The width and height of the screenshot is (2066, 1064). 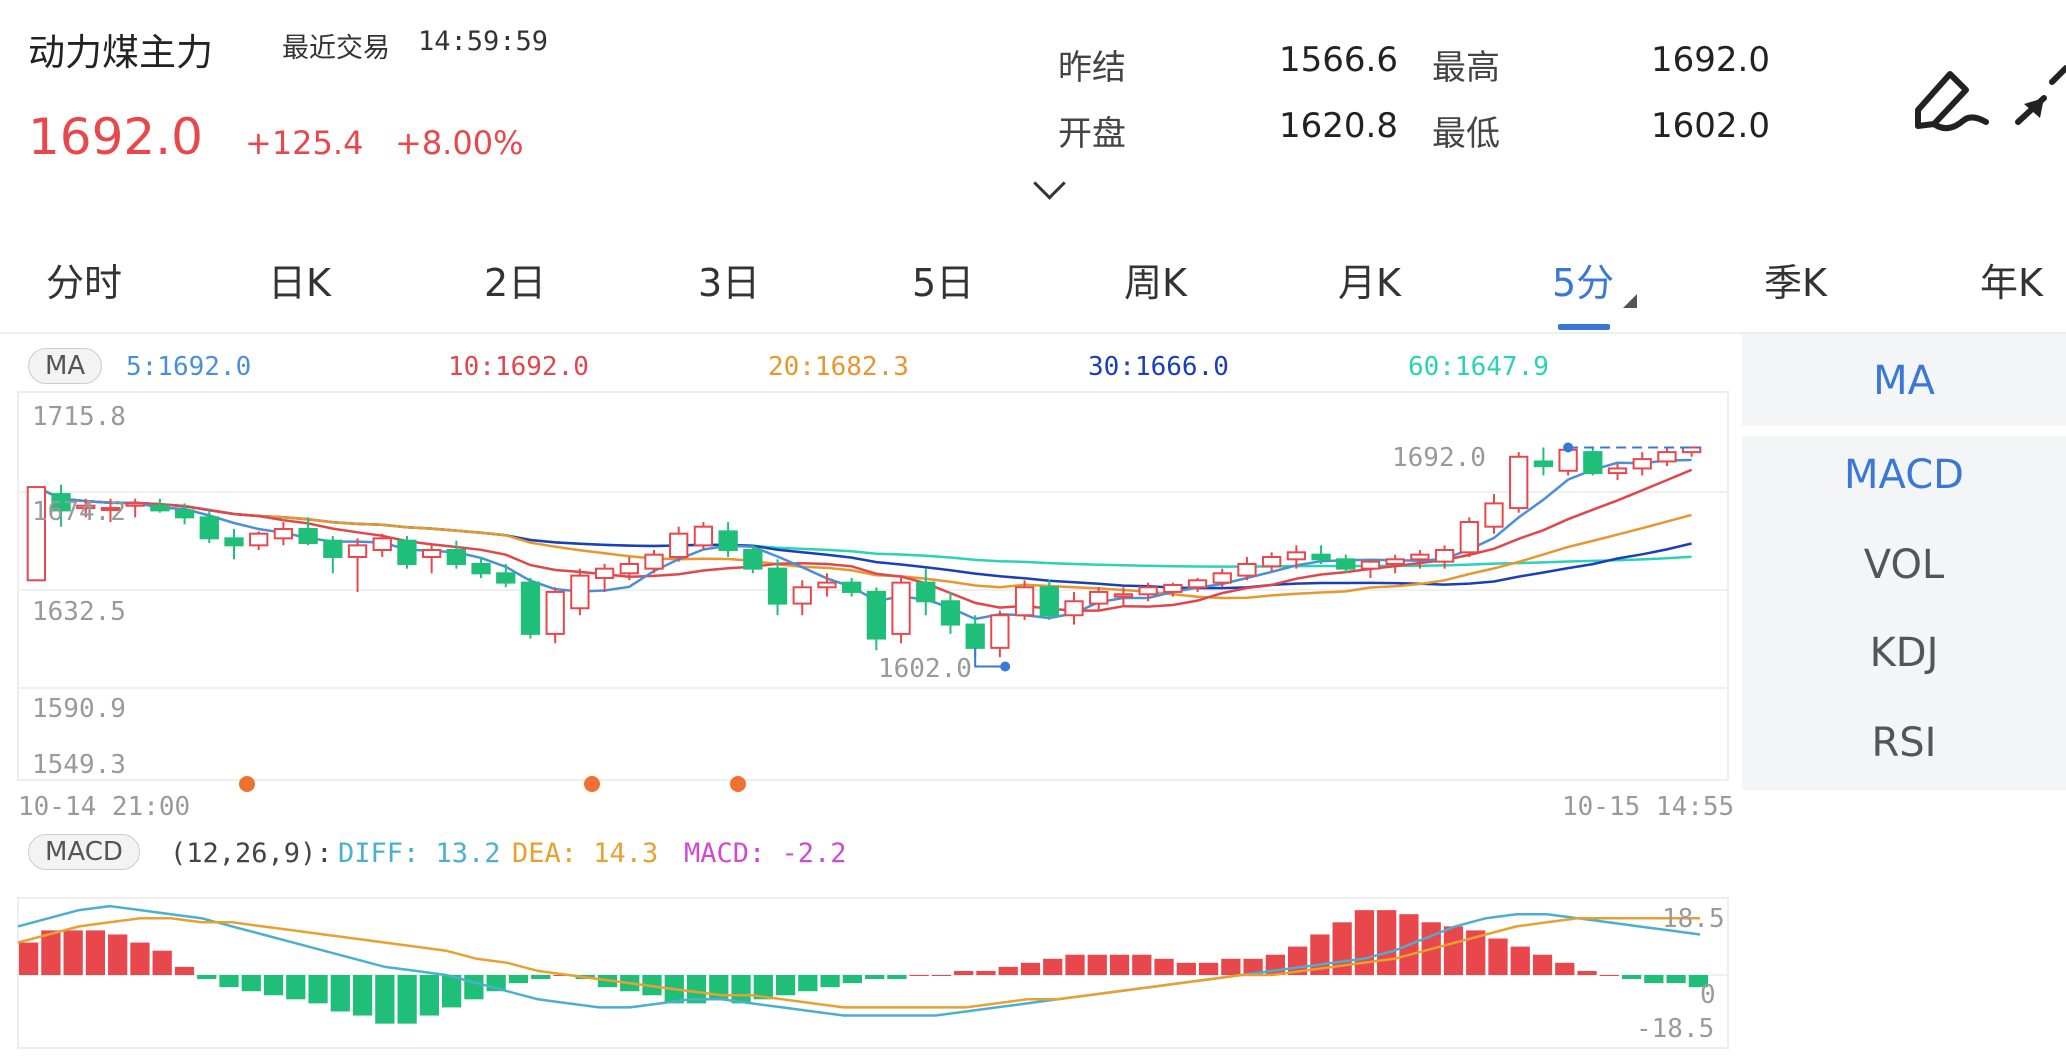 I want to click on indicator-side-panel: MA MACD VOL KDJ RSI, so click(x=1904, y=562).